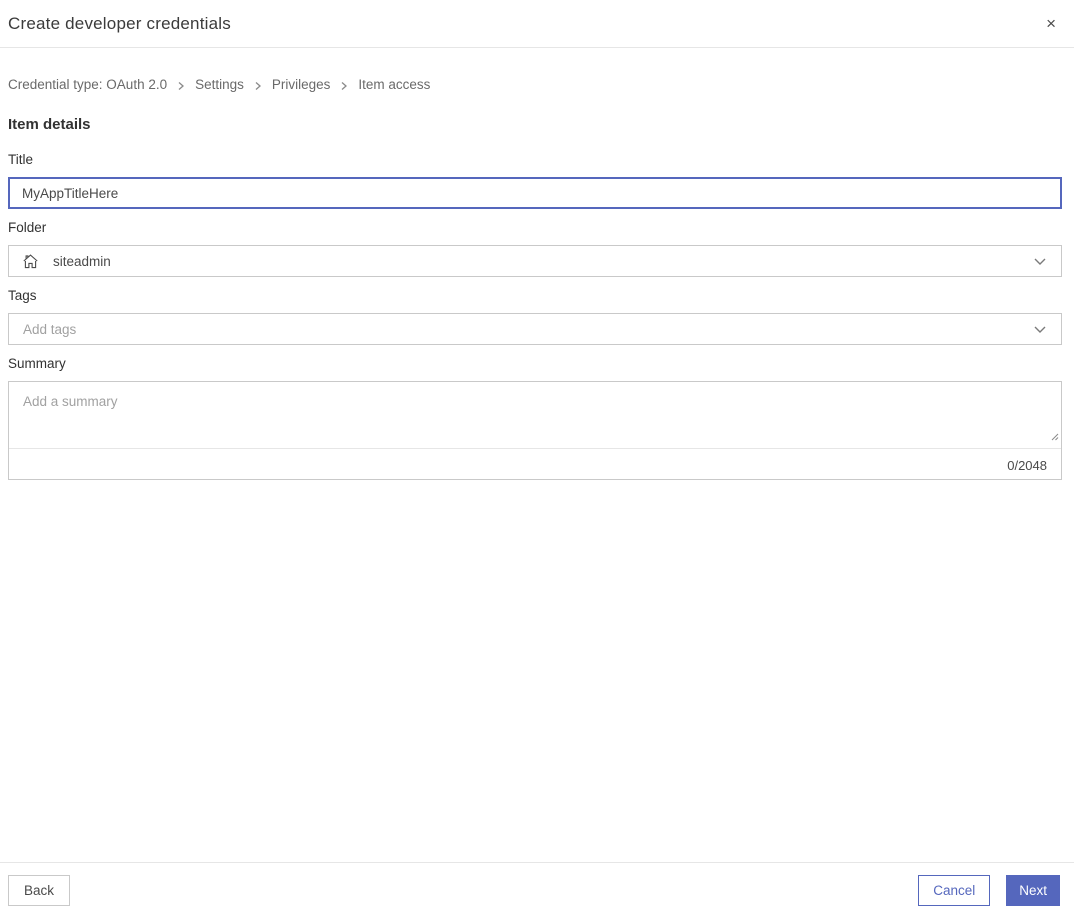 The width and height of the screenshot is (1074, 917). What do you see at coordinates (22, 295) in the screenshot?
I see `tags-label: Tags` at bounding box center [22, 295].